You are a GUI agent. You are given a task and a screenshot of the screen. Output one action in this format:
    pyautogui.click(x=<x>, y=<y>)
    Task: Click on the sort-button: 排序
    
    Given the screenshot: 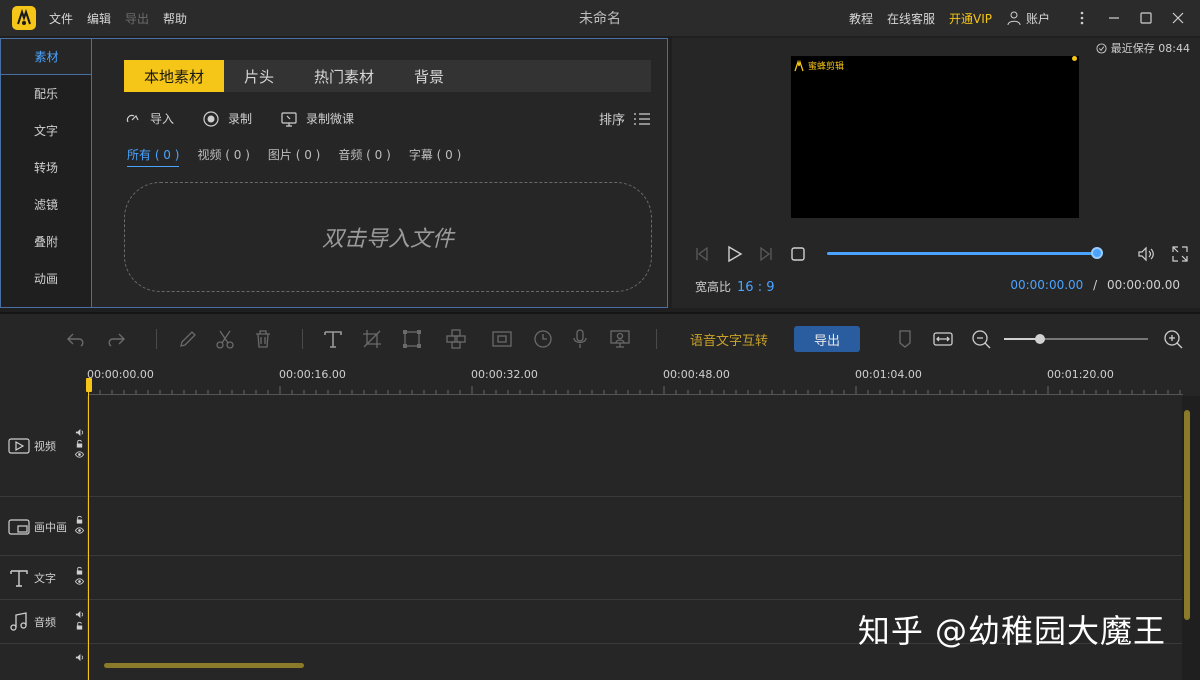 What is the action you would take?
    pyautogui.click(x=625, y=118)
    